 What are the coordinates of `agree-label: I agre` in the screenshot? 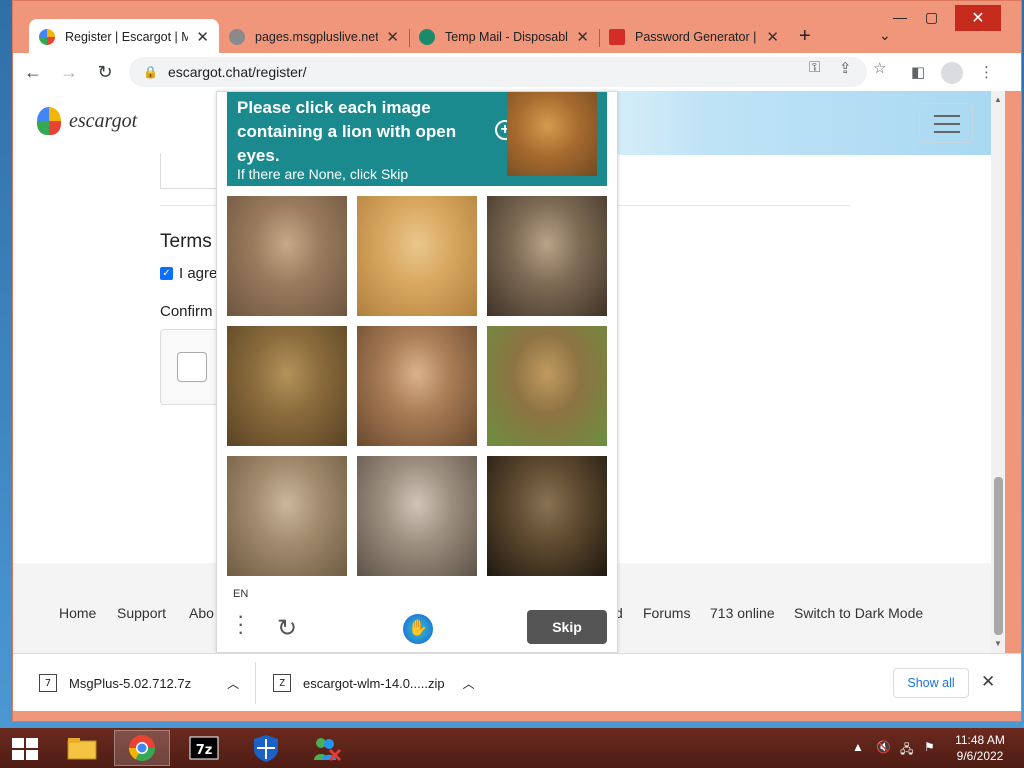 It's located at (198, 273).